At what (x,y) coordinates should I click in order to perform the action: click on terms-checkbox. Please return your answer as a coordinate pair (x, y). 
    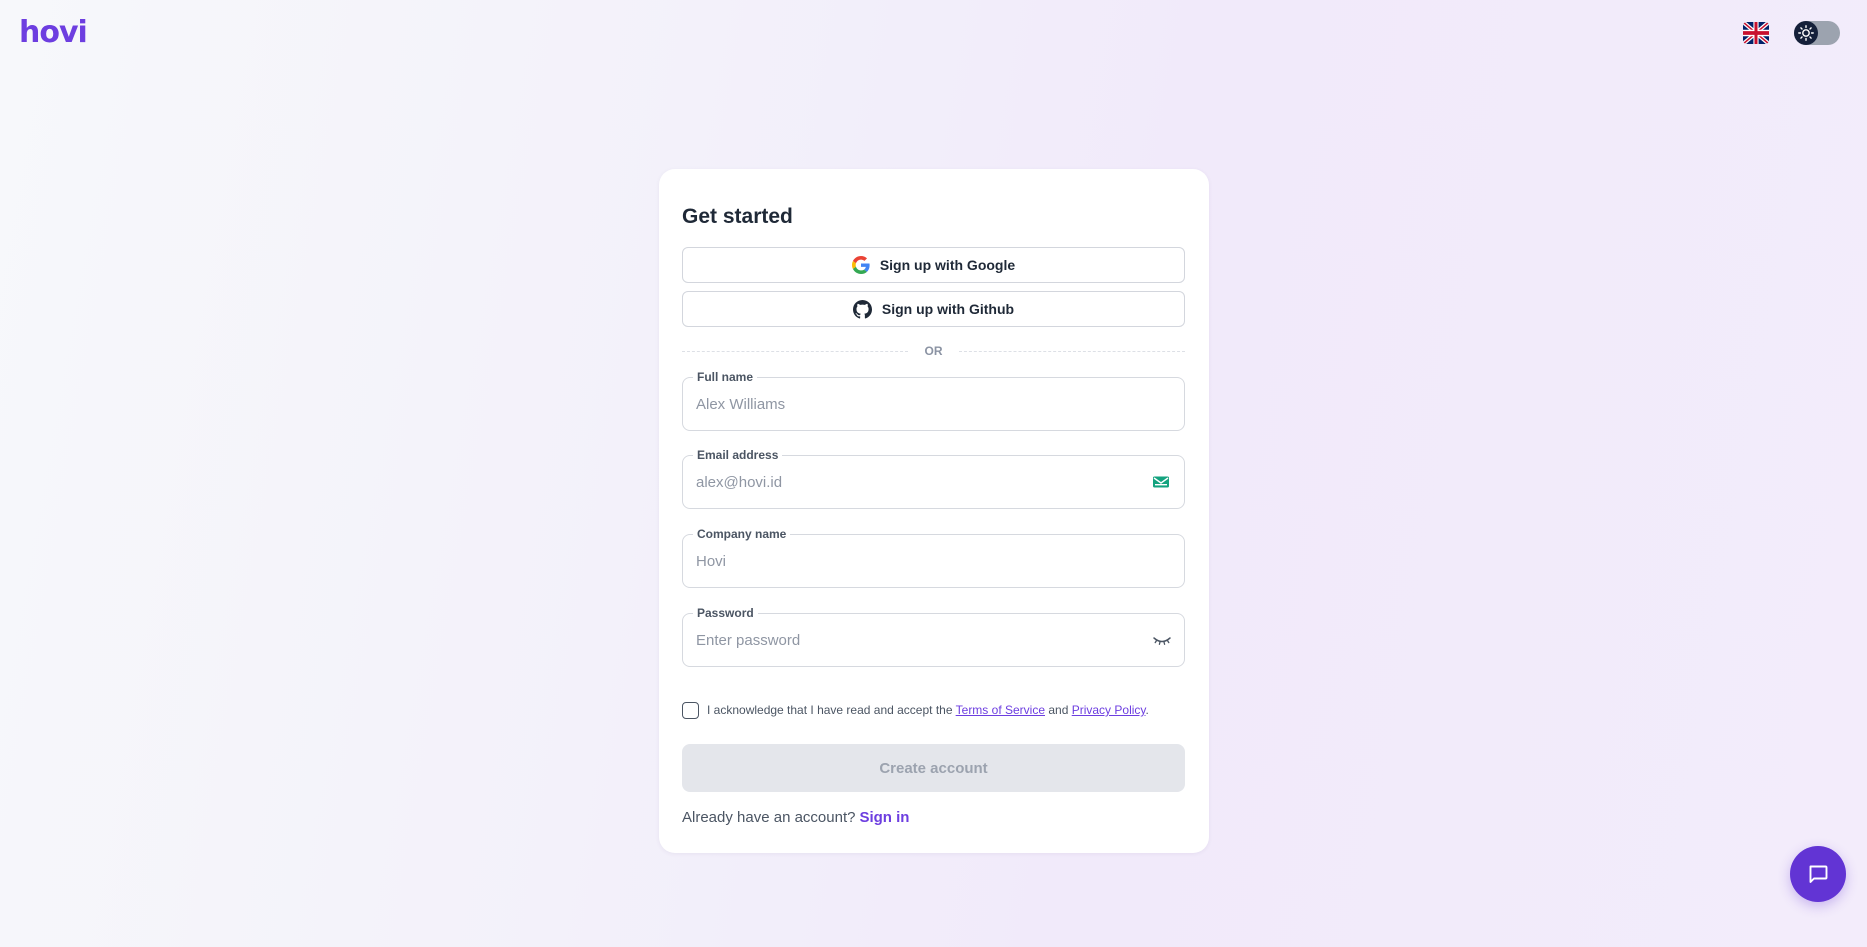
    Looking at the image, I should click on (690, 710).